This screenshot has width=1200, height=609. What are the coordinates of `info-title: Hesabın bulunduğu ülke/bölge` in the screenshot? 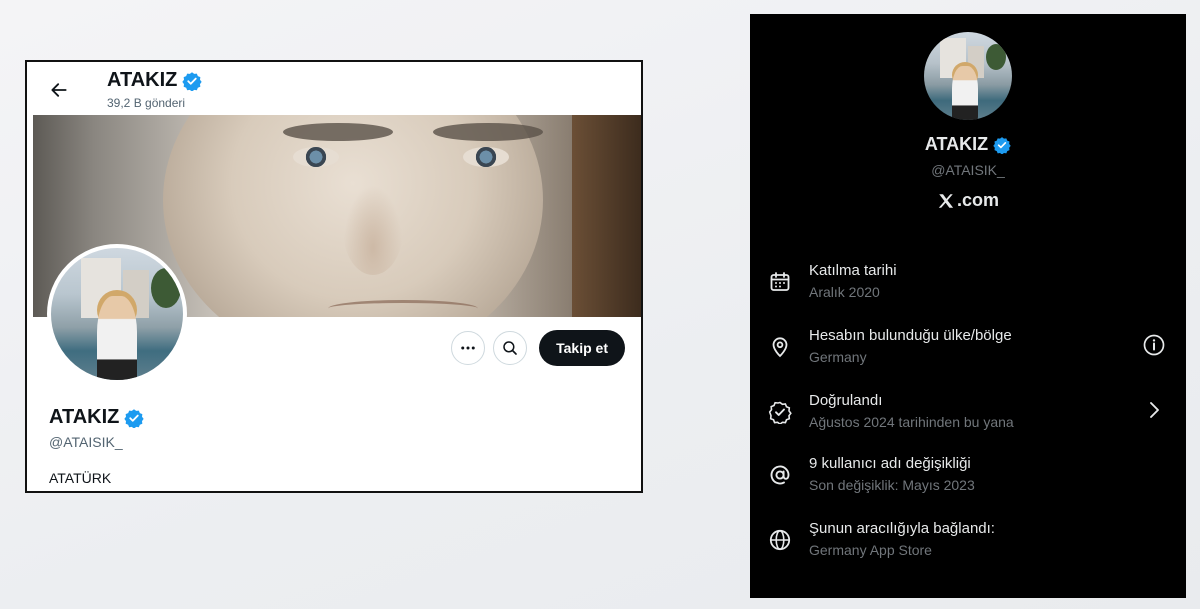 It's located at (910, 335).